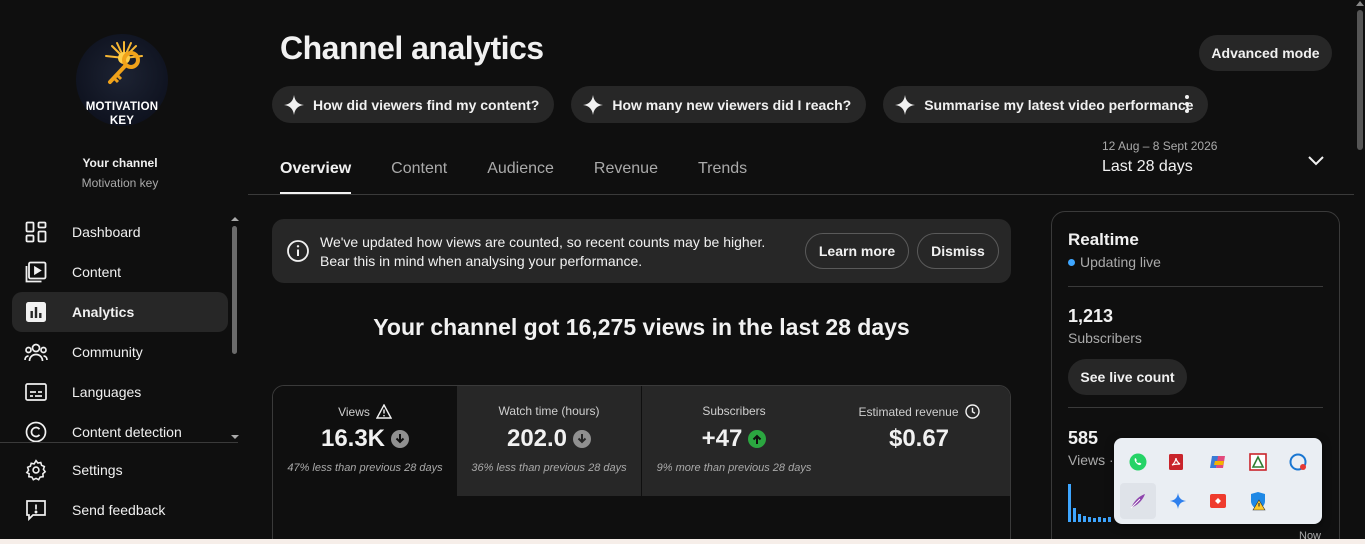  I want to click on tab-overview: Overview, so click(316, 177).